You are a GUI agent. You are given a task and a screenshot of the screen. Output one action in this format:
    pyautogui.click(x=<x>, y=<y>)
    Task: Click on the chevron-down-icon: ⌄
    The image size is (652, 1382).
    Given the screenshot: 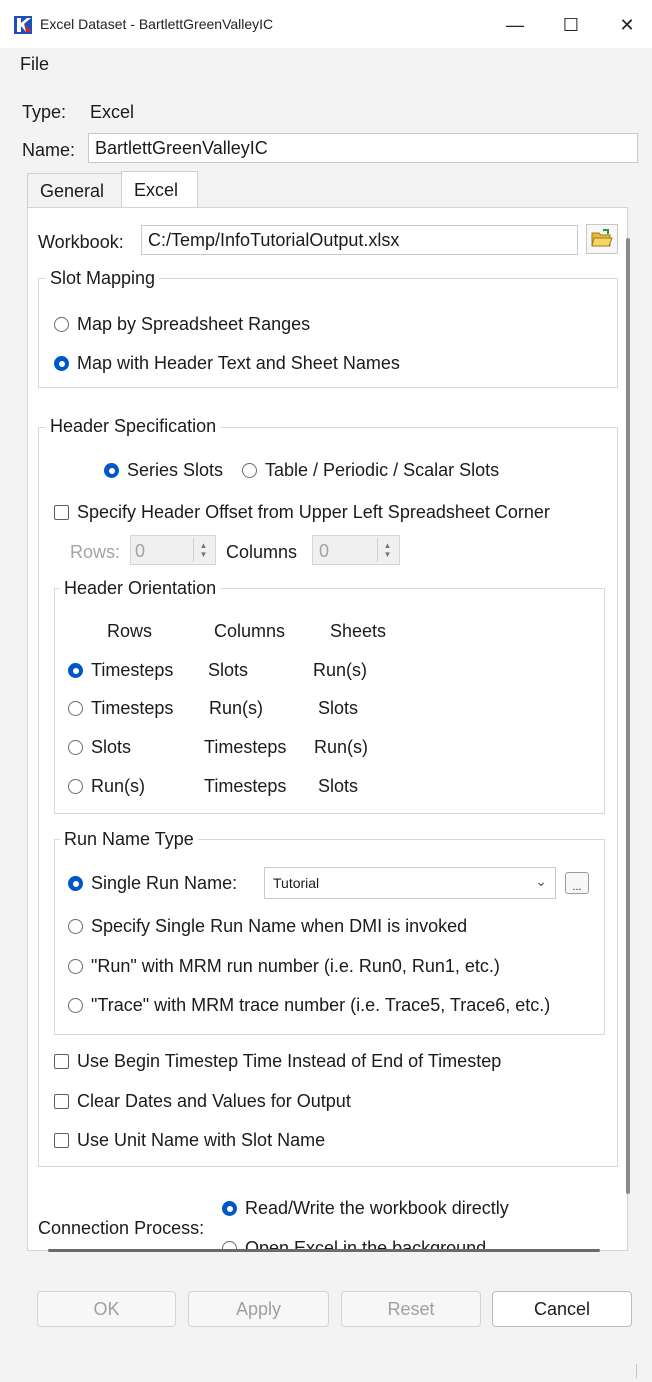 What is the action you would take?
    pyautogui.click(x=541, y=881)
    